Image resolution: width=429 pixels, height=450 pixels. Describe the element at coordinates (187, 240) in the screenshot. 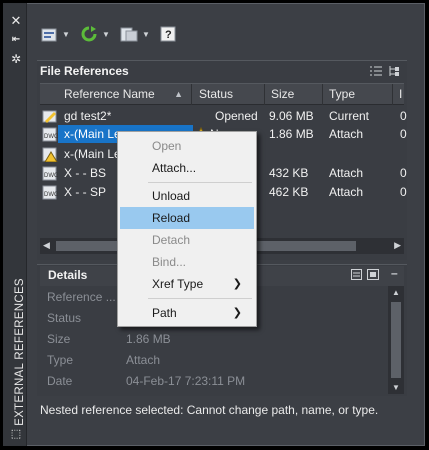

I see `menu-item-detach: Detach` at that location.